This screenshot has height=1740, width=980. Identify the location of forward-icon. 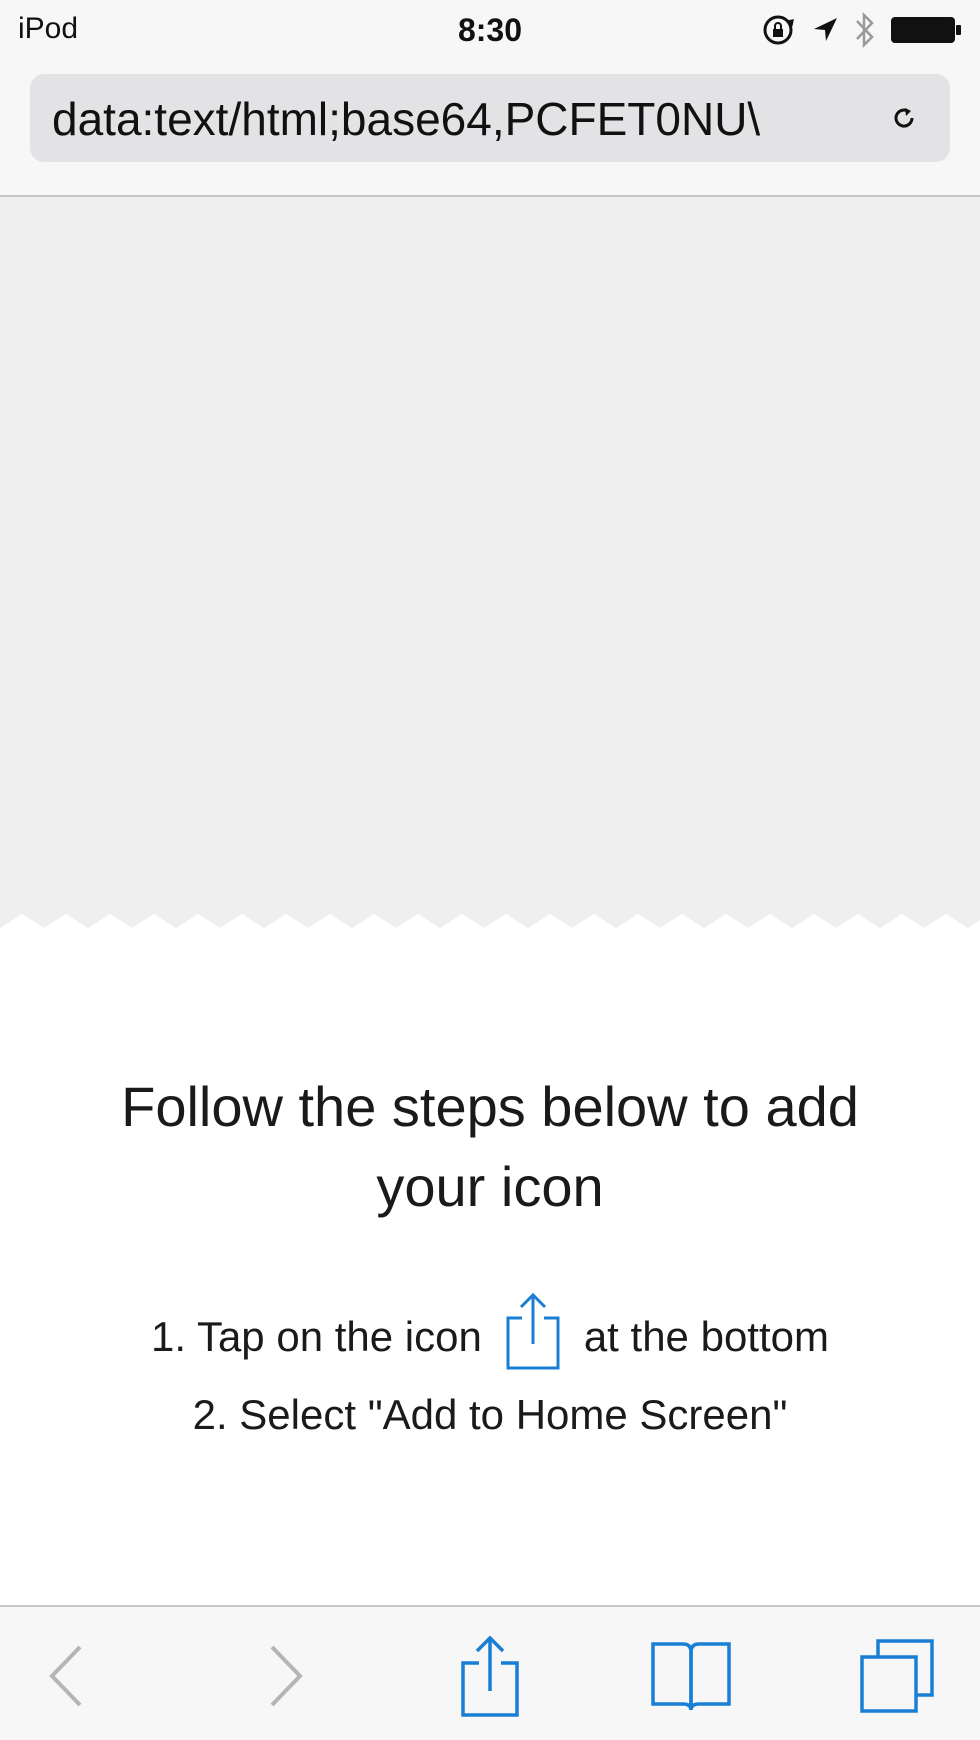
(285, 1676).